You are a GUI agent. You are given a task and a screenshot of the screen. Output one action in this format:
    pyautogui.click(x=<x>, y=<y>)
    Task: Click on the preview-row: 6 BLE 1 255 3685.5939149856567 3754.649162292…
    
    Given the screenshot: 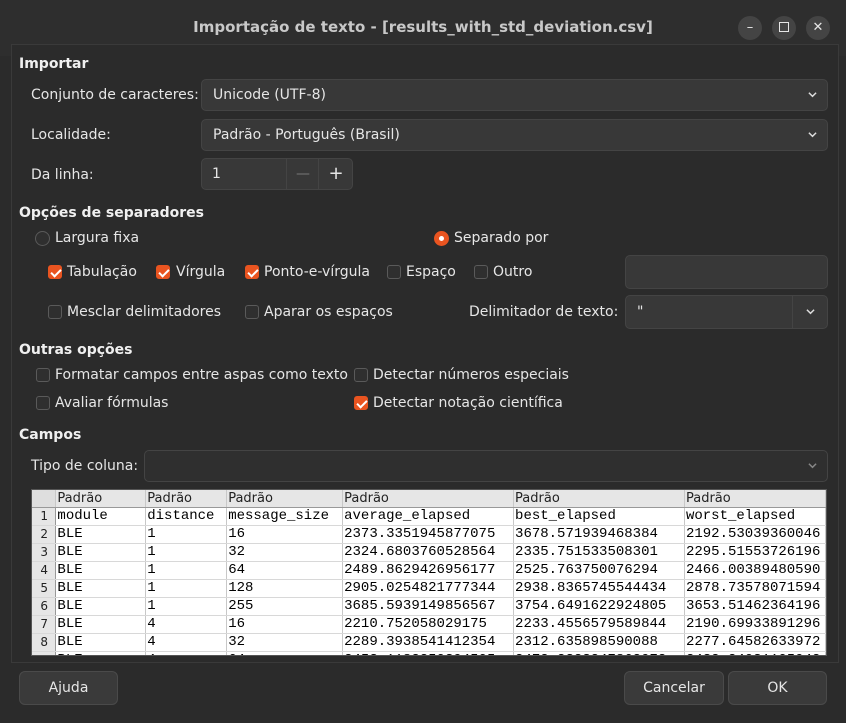 What is the action you would take?
    pyautogui.click(x=429, y=606)
    